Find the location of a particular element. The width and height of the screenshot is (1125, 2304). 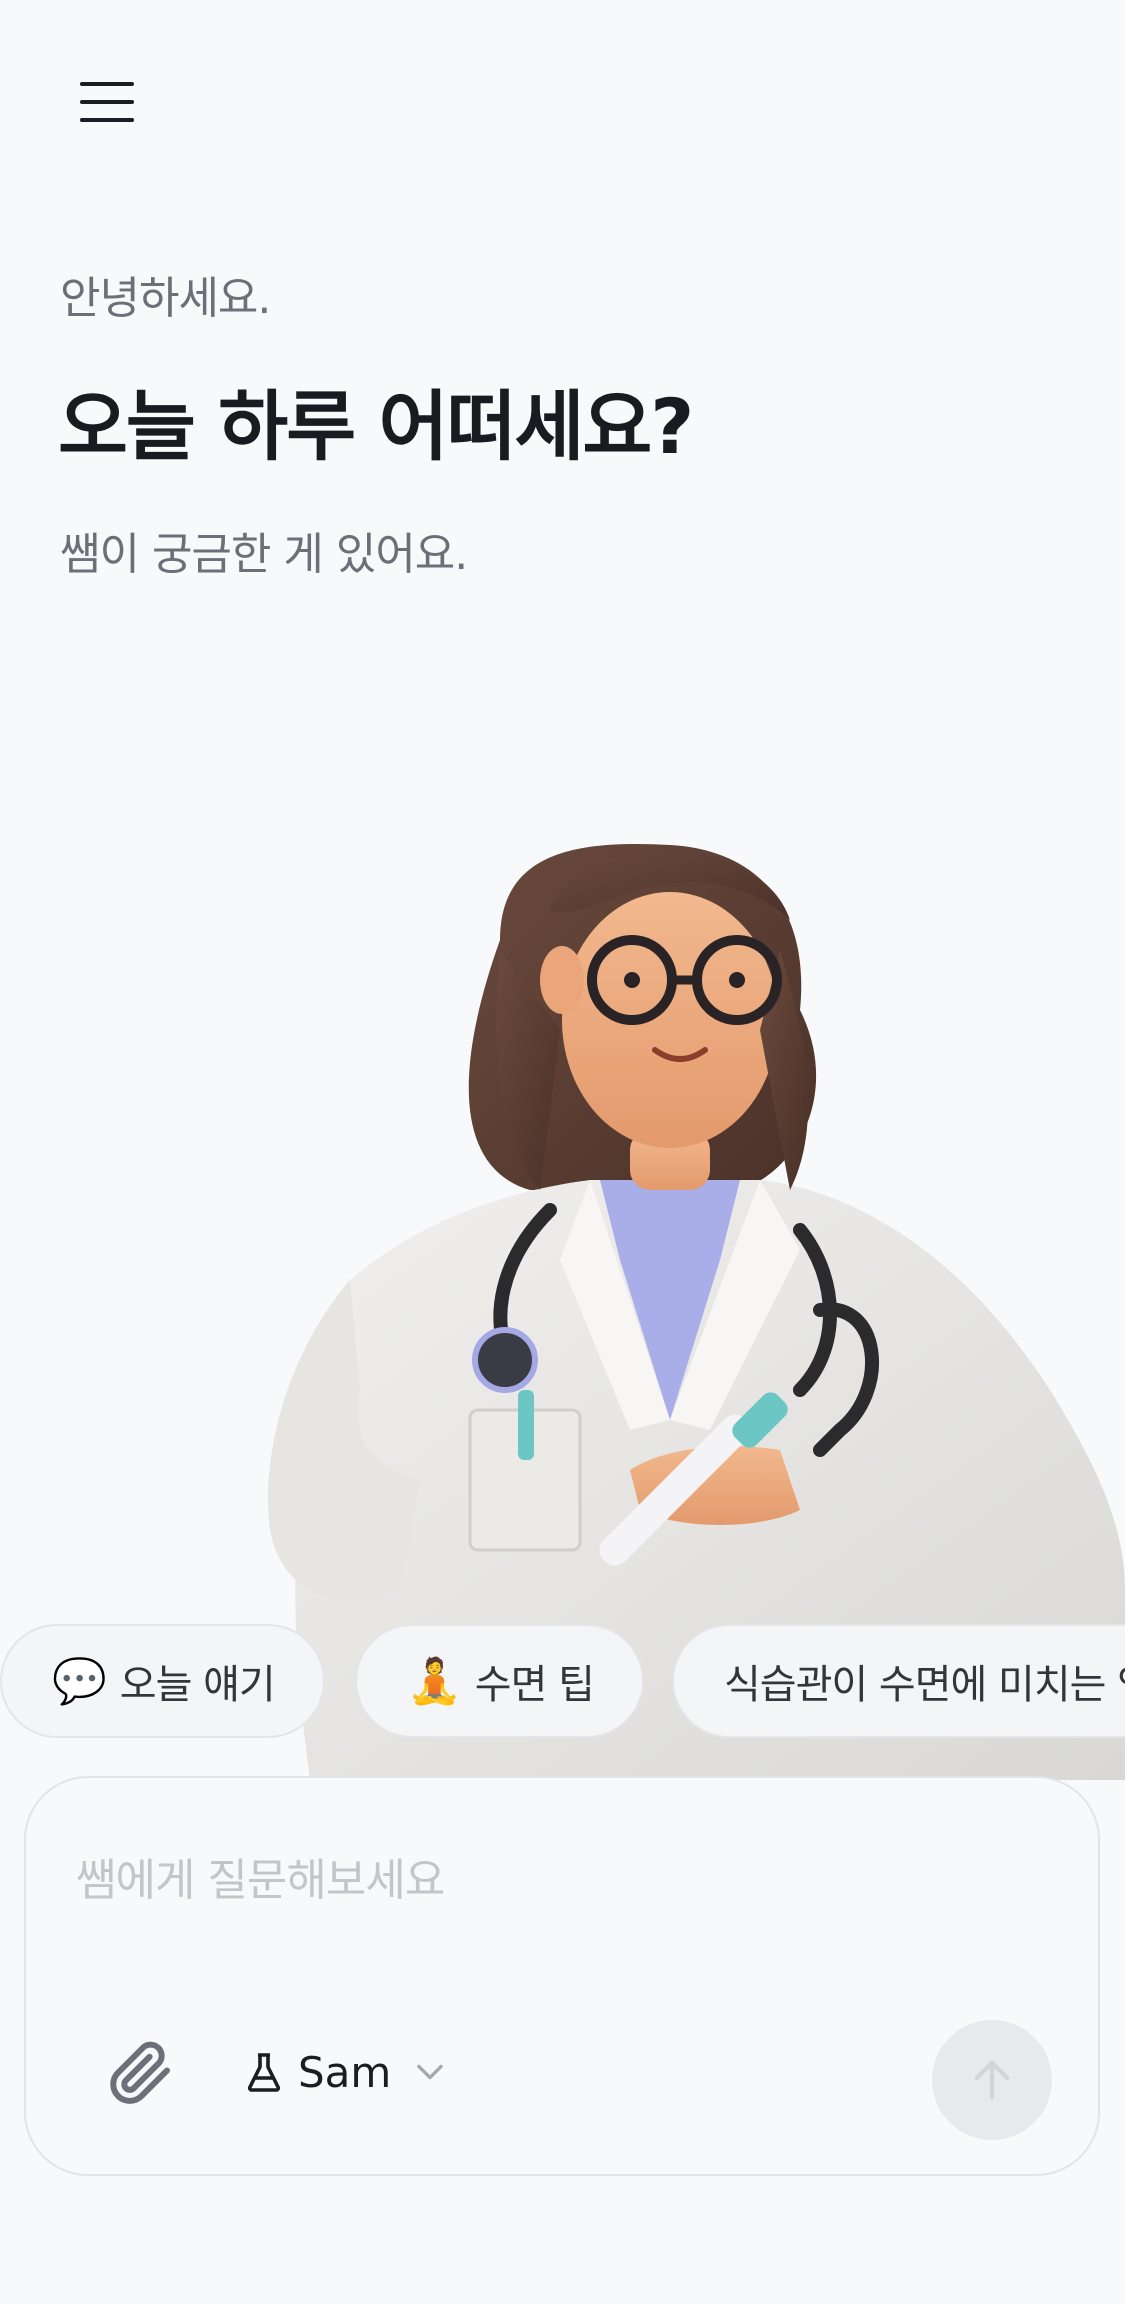

model-label: Sam is located at coordinates (345, 2072).